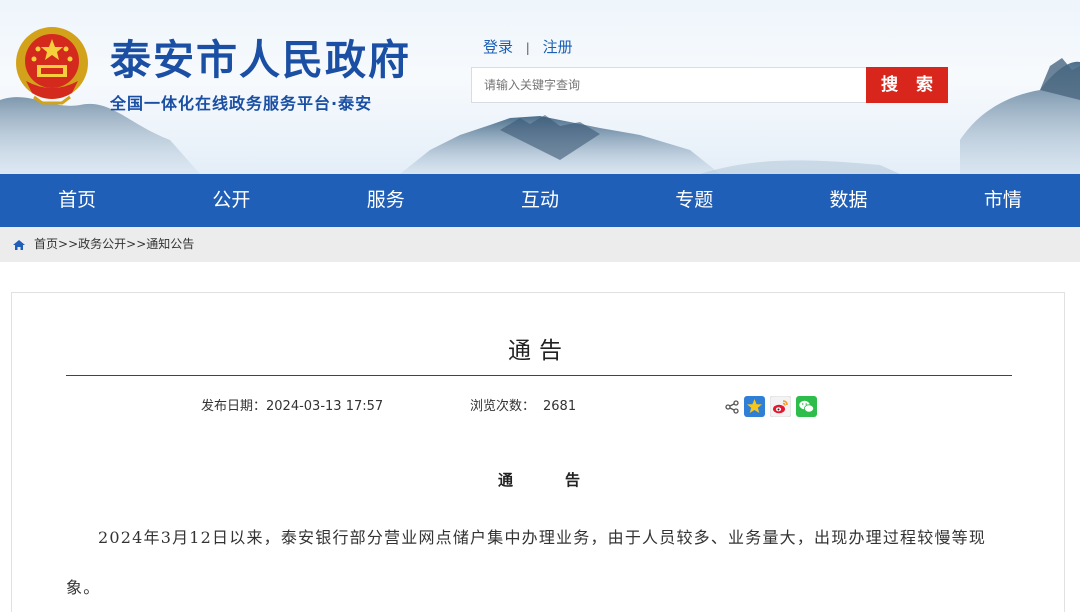  Describe the element at coordinates (170, 244) in the screenshot. I see `breadcrumb-notices: 通知公告` at that location.